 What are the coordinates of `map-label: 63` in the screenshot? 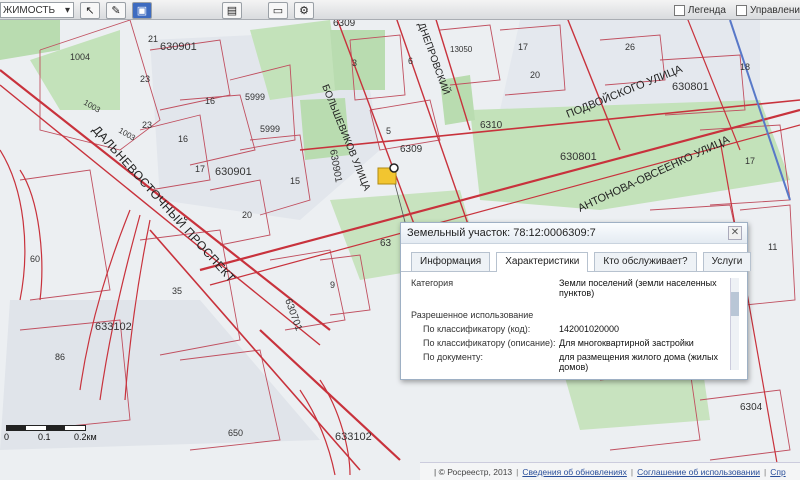 It's located at (386, 243).